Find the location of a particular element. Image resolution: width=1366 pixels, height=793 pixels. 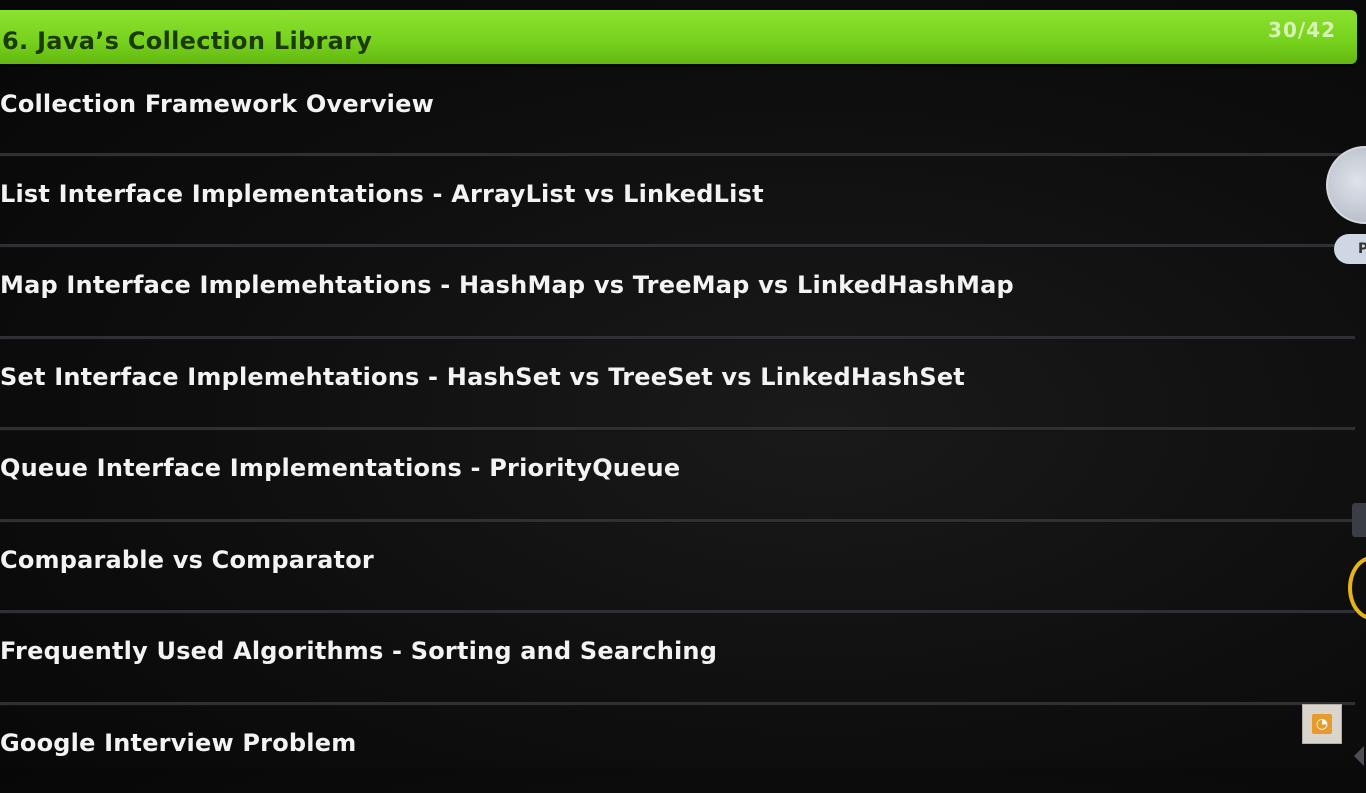

topic-row: Google Interview Problem is located at coordinates (677, 749).